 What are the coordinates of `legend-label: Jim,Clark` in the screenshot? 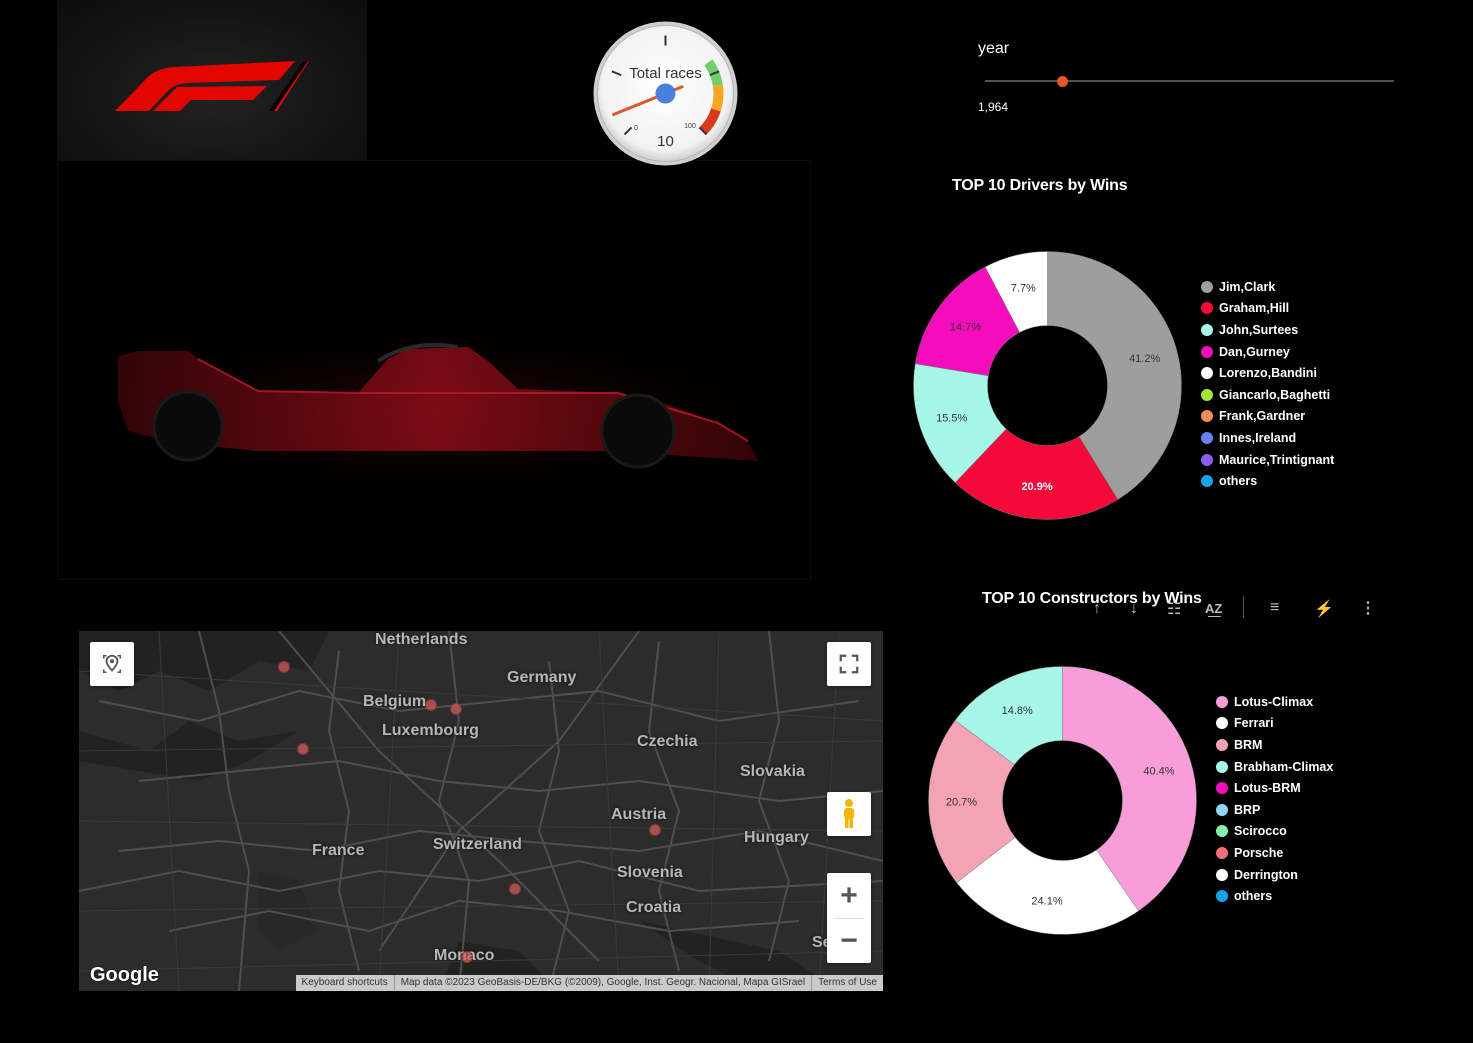 It's located at (1247, 286).